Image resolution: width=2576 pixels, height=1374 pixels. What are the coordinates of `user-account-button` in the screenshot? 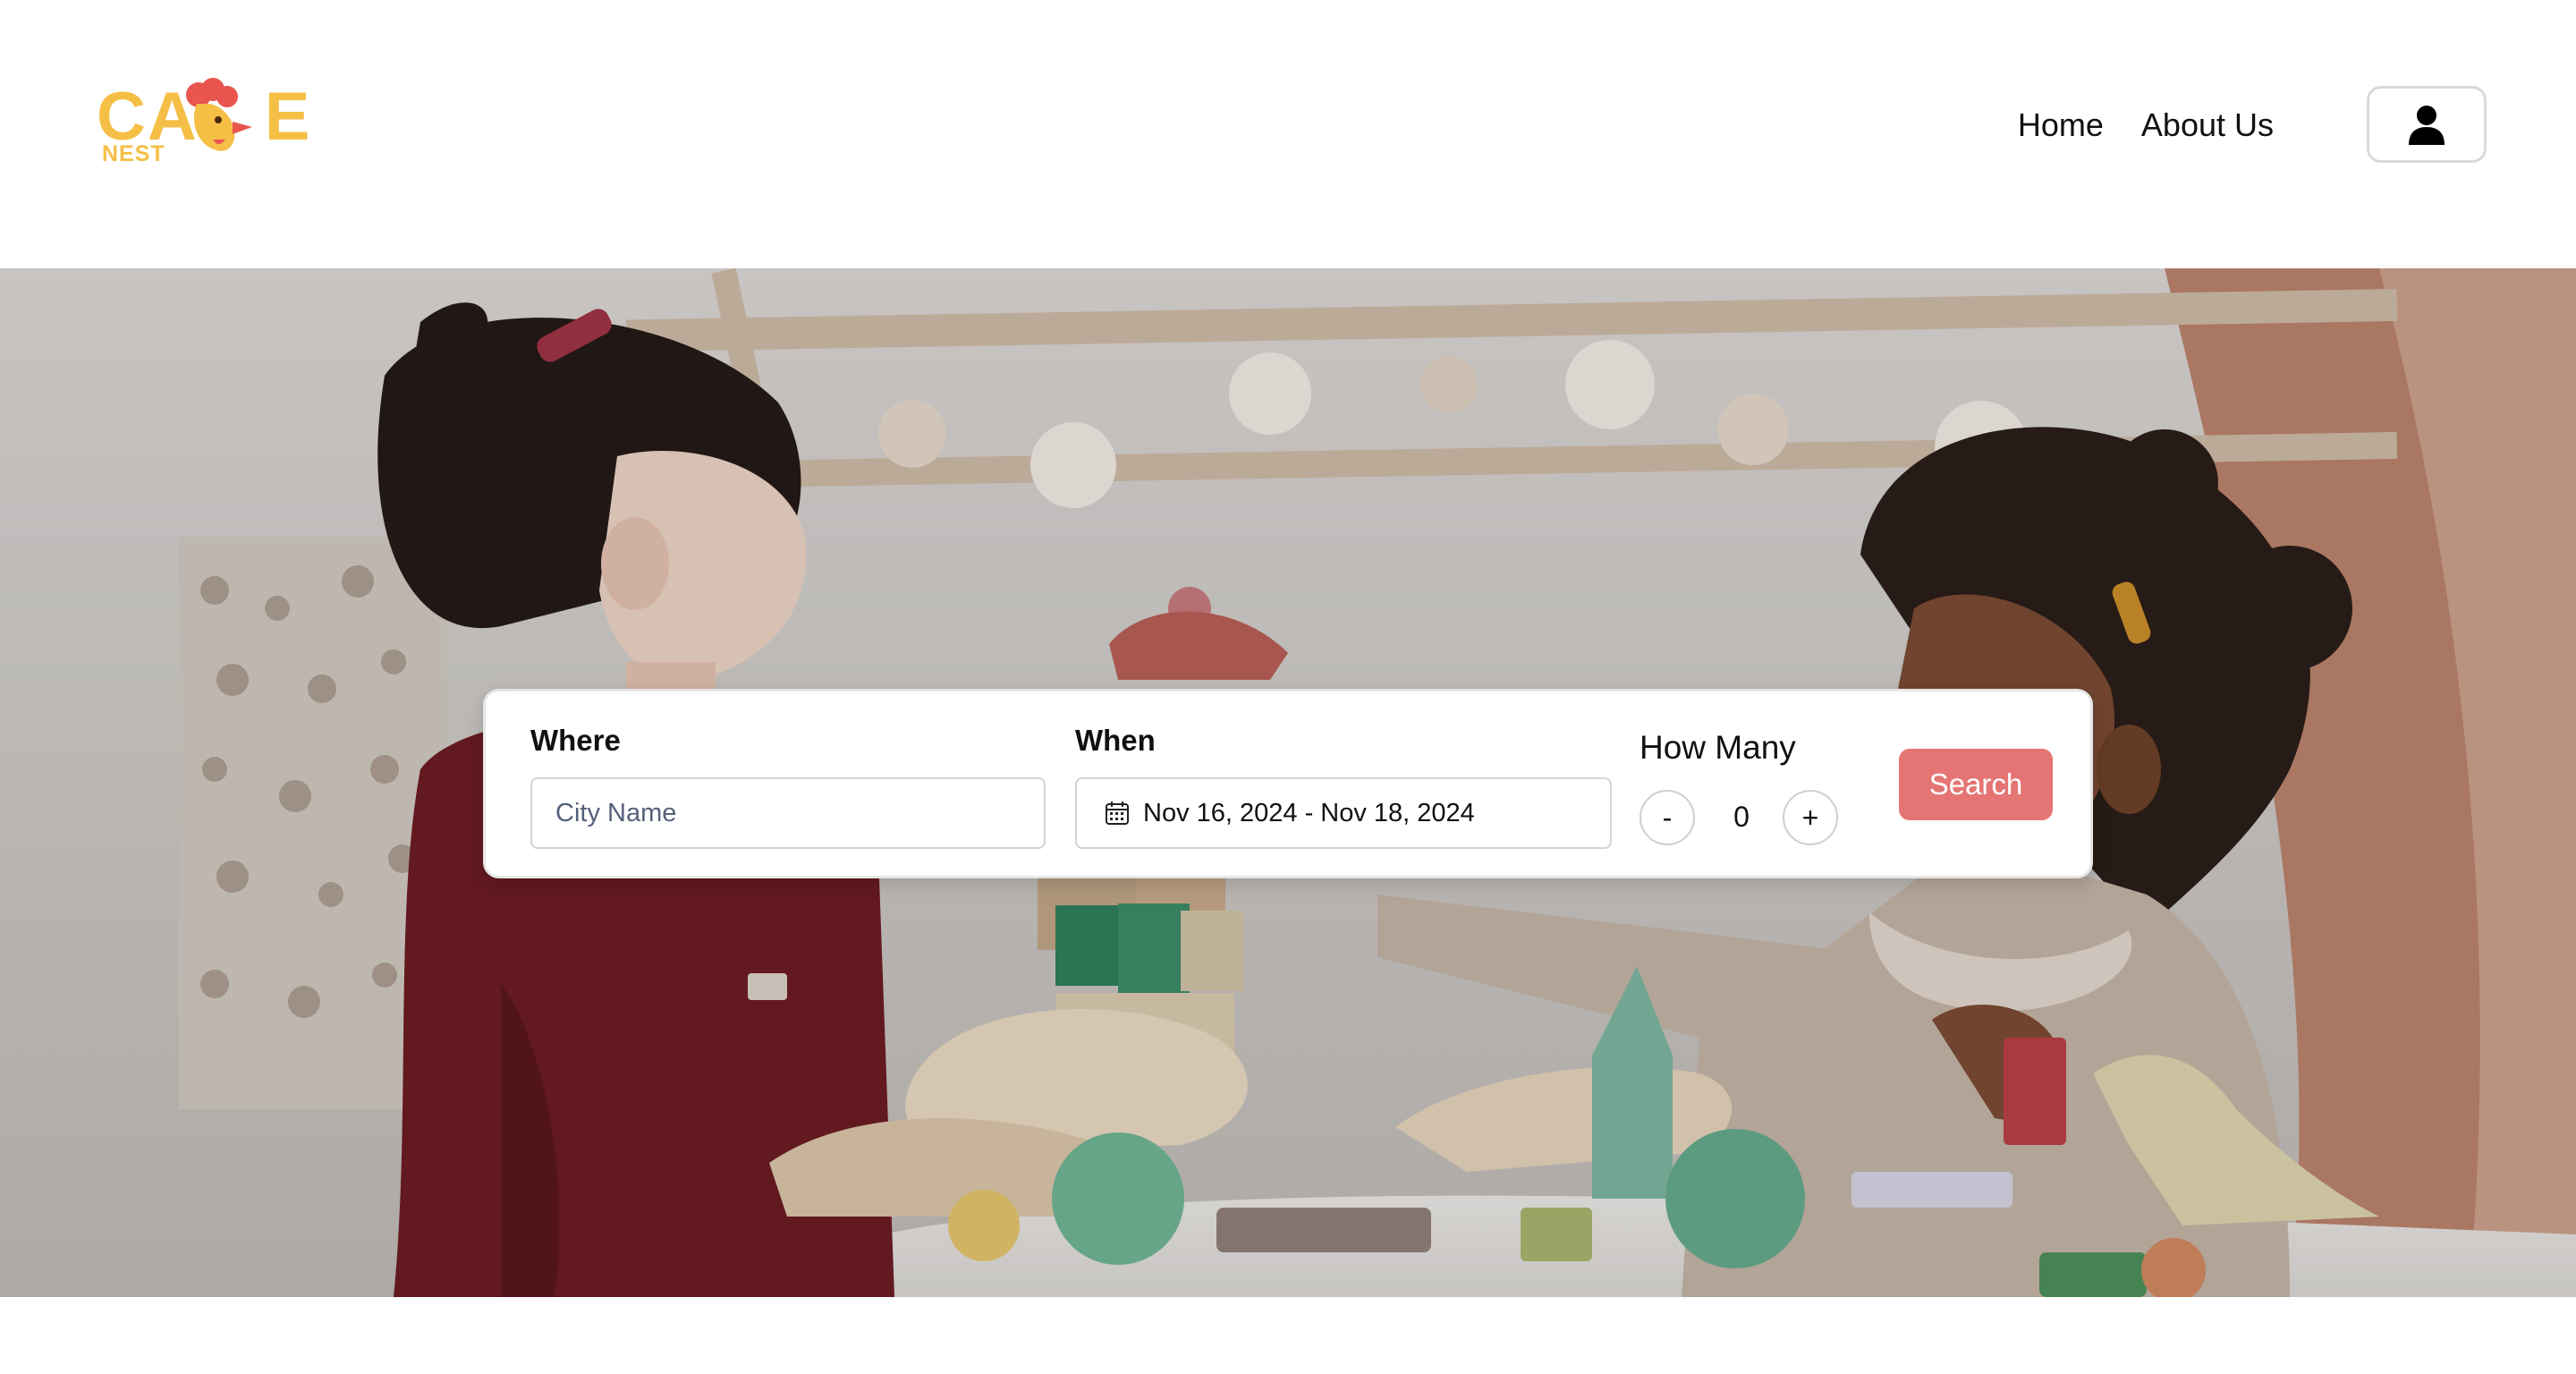 It's located at (2427, 124).